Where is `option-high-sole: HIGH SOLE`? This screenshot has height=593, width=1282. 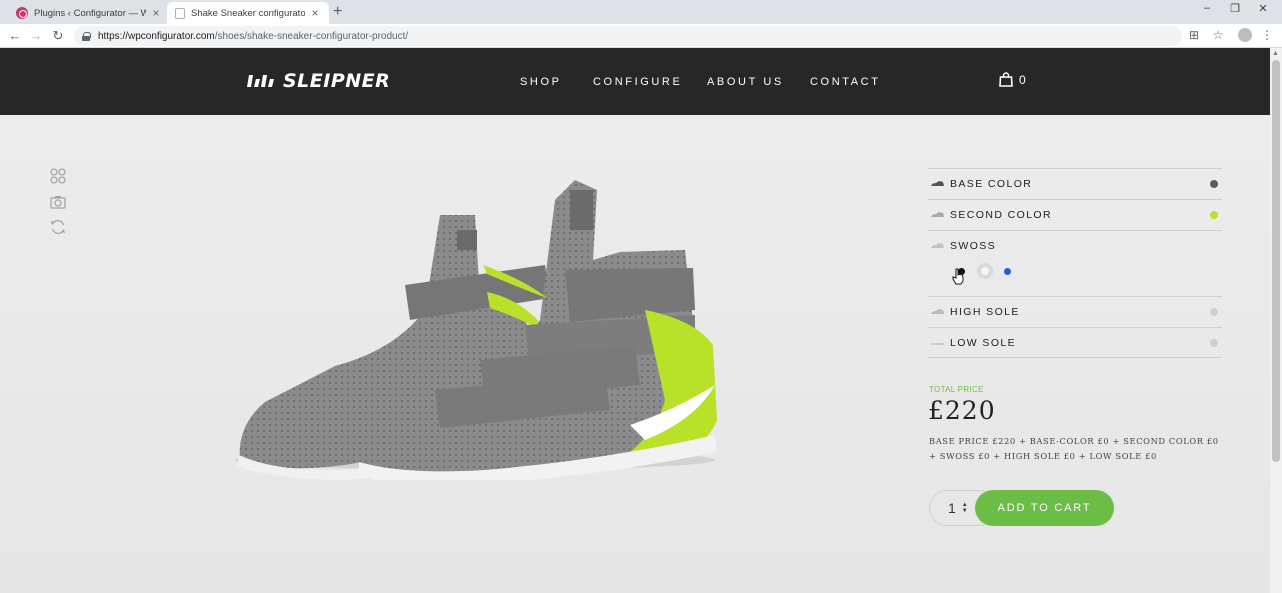 option-high-sole: HIGH SOLE is located at coordinates (1075, 311).